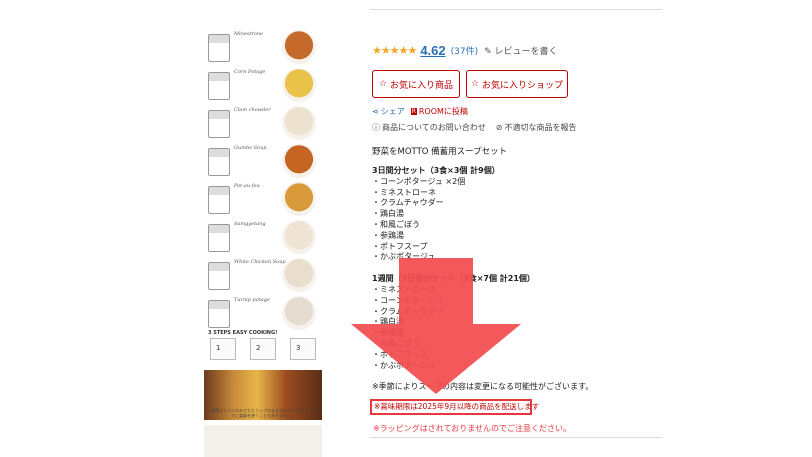 This screenshot has width=812, height=457. I want to click on step-2-illustration, so click(263, 349).